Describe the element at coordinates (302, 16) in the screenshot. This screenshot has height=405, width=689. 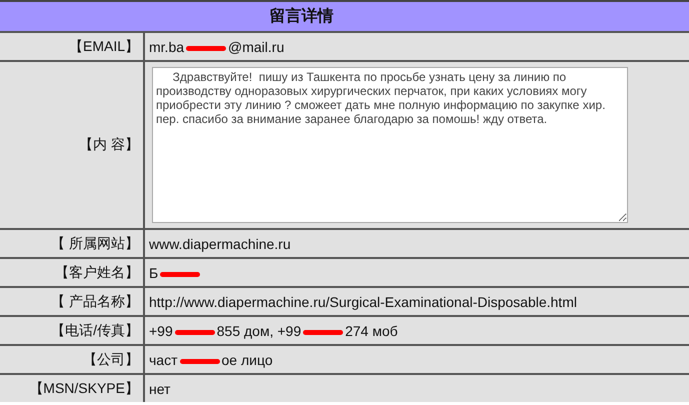
I see `page-title: 留言详情` at that location.